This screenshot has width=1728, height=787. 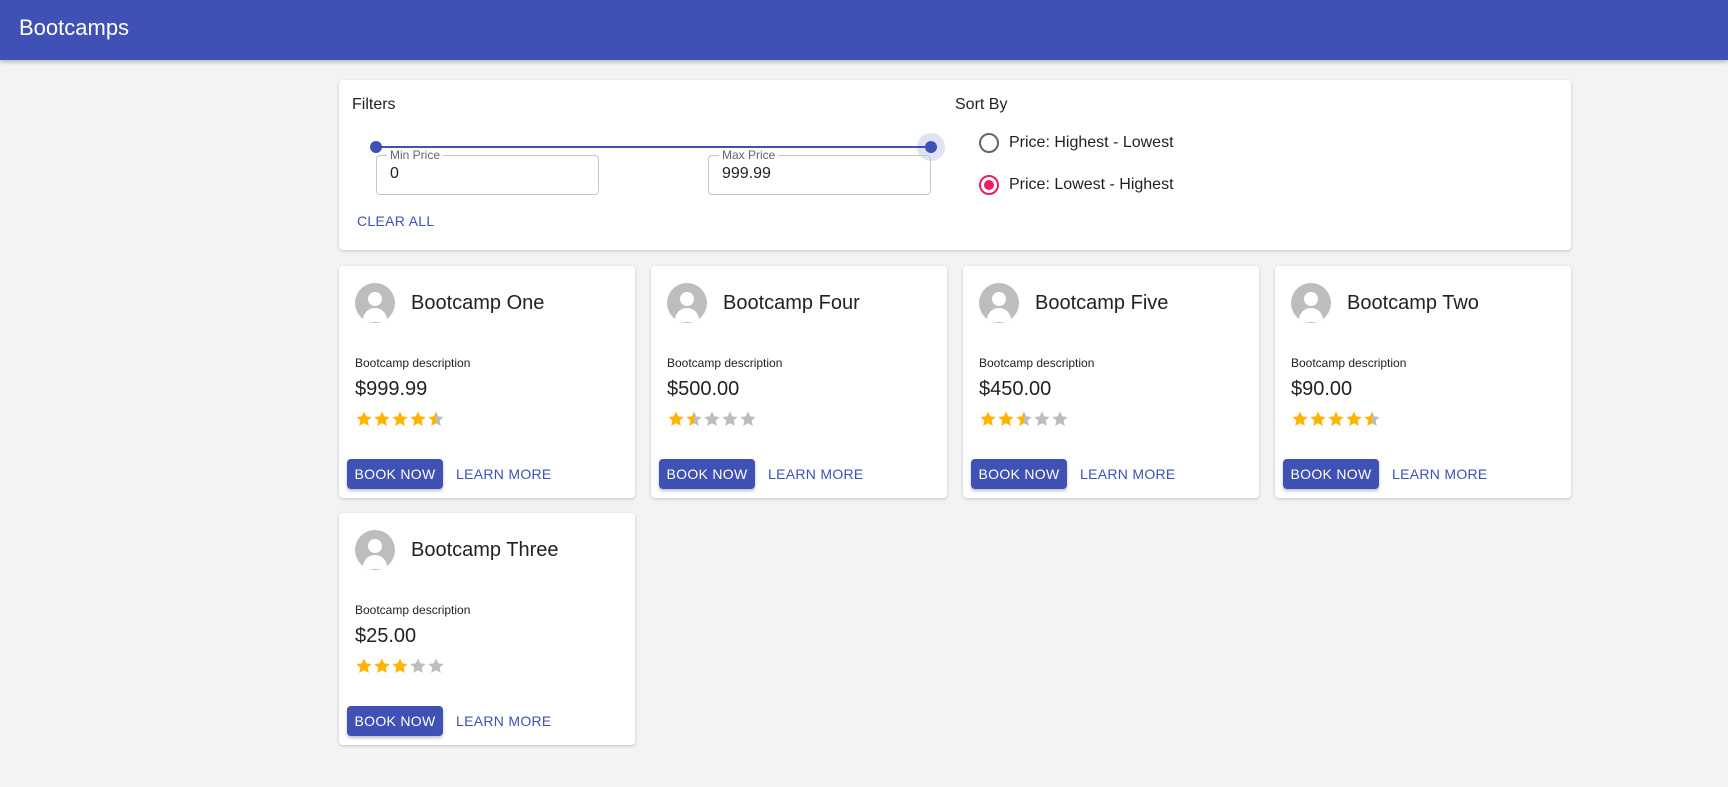 What do you see at coordinates (1102, 303) in the screenshot?
I see `card-title: Bootcamp Five` at bounding box center [1102, 303].